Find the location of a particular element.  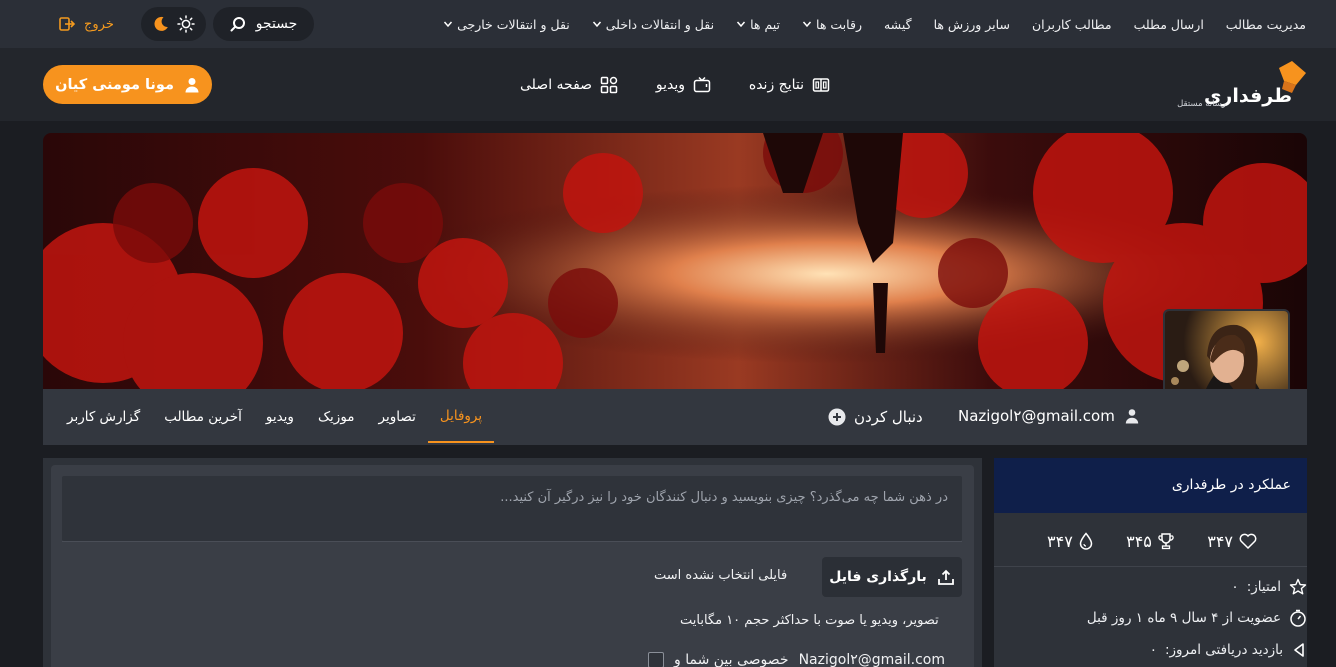

top-nav-item-4: گیشه is located at coordinates (898, 24).